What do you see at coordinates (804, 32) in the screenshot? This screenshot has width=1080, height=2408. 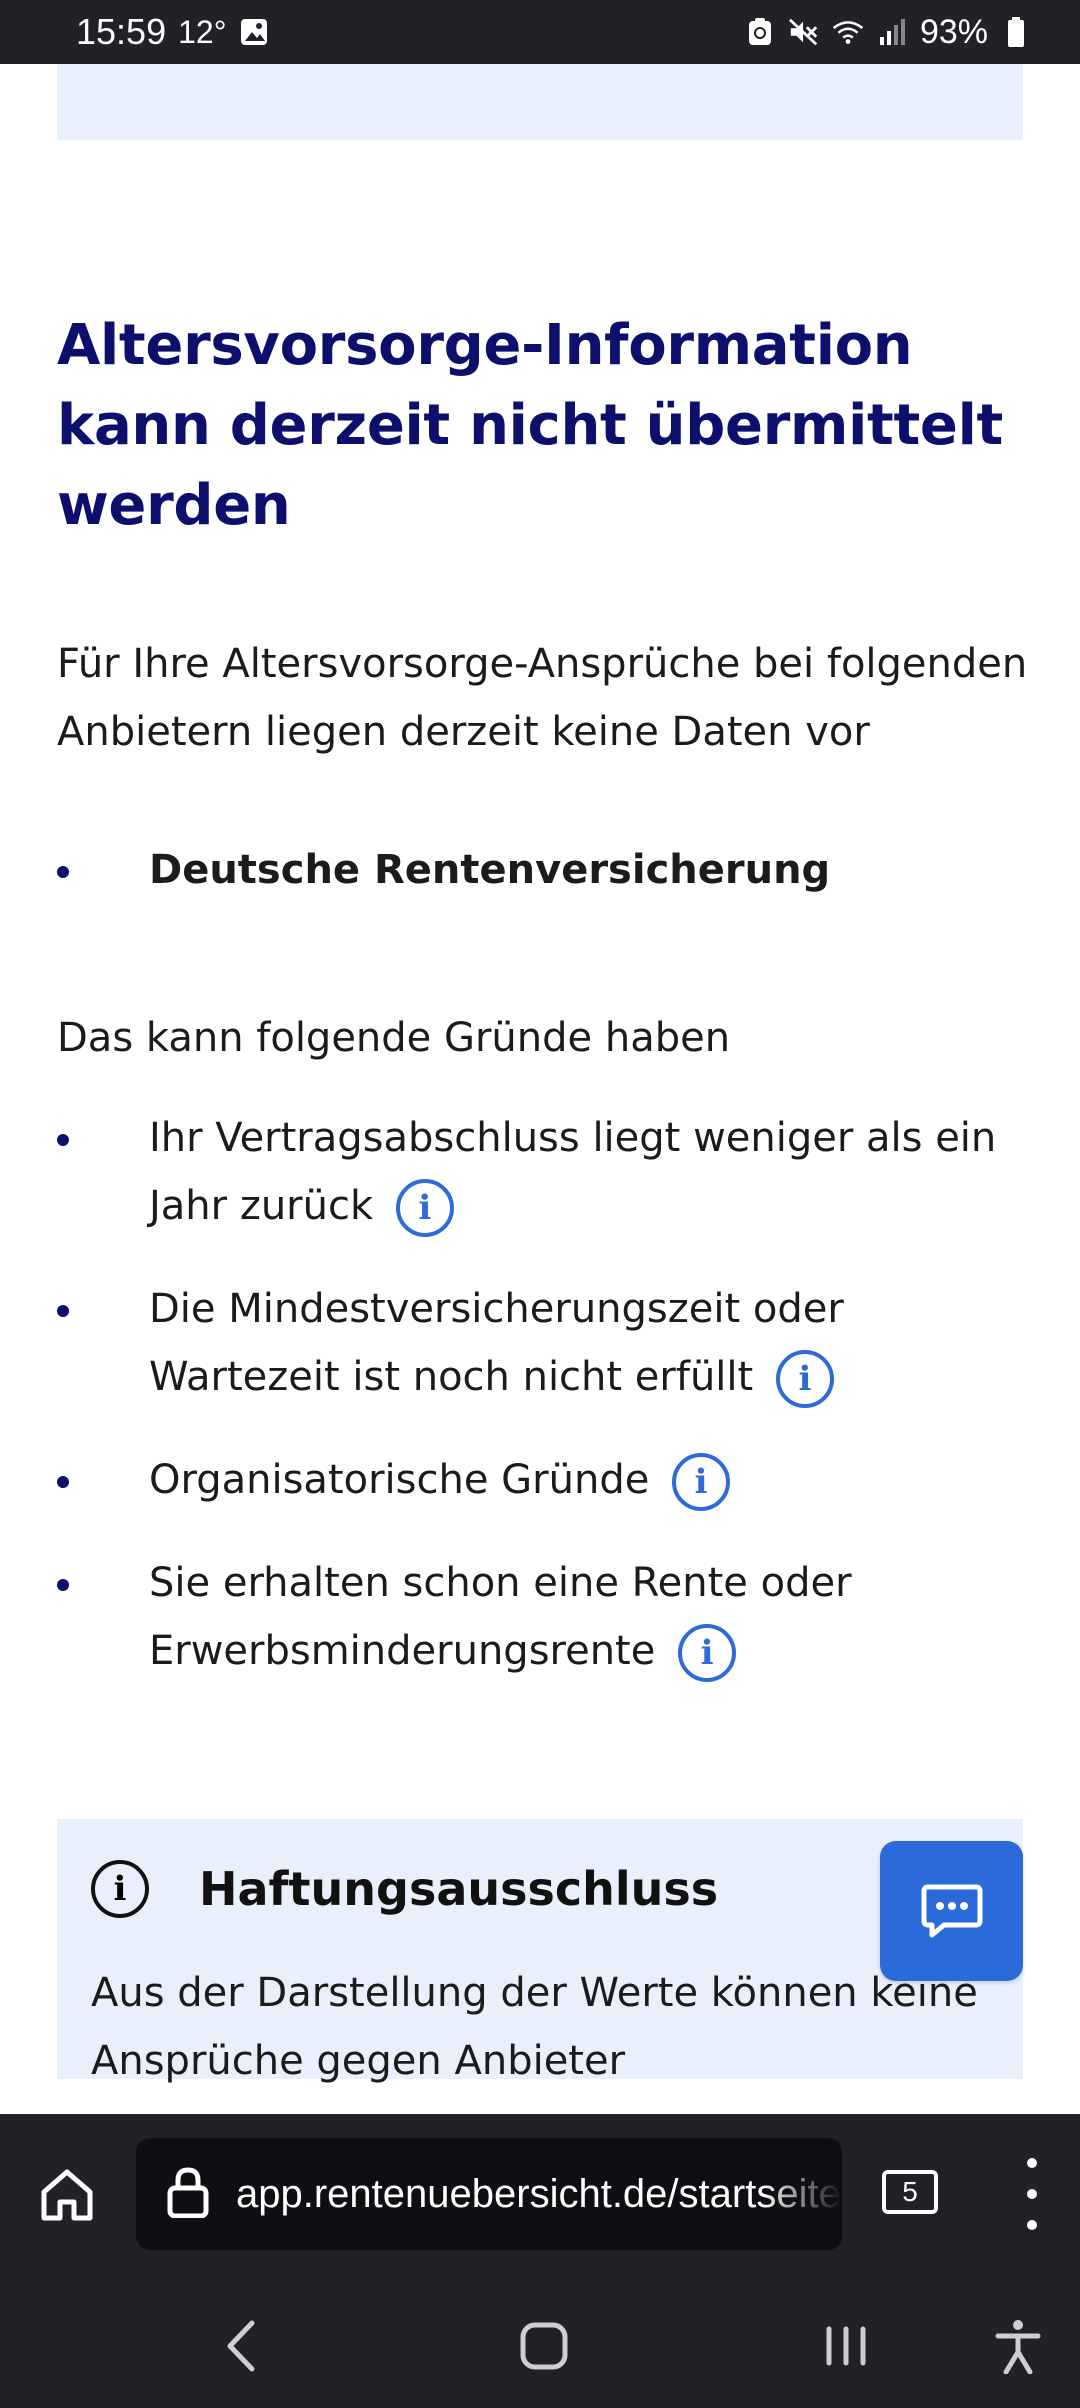 I see `mute-icon` at bounding box center [804, 32].